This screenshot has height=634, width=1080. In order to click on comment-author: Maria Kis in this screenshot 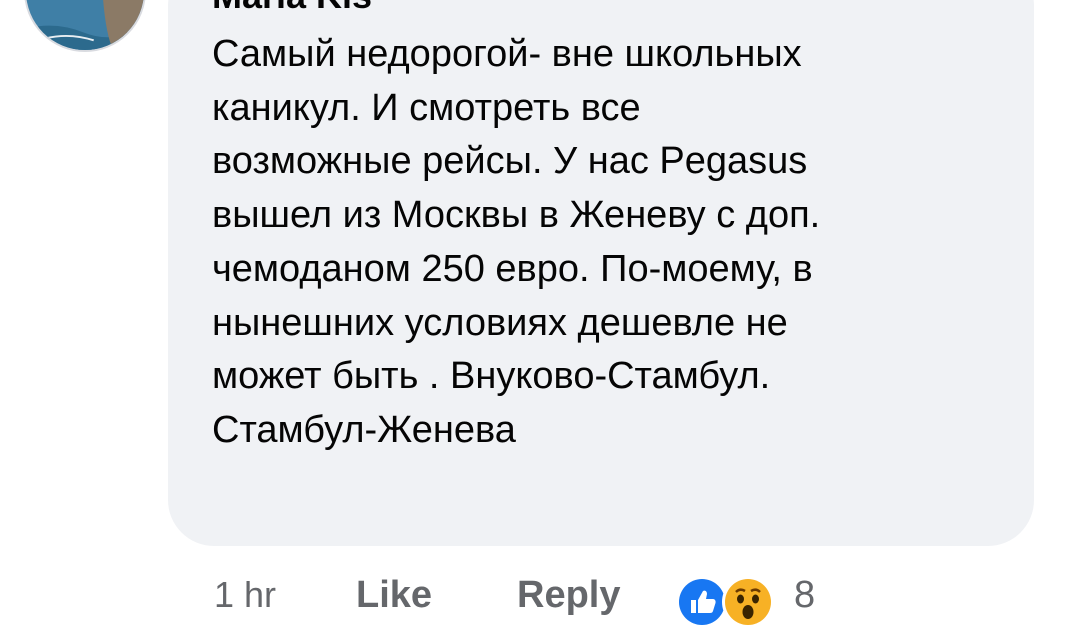, I will do `click(292, 7)`.